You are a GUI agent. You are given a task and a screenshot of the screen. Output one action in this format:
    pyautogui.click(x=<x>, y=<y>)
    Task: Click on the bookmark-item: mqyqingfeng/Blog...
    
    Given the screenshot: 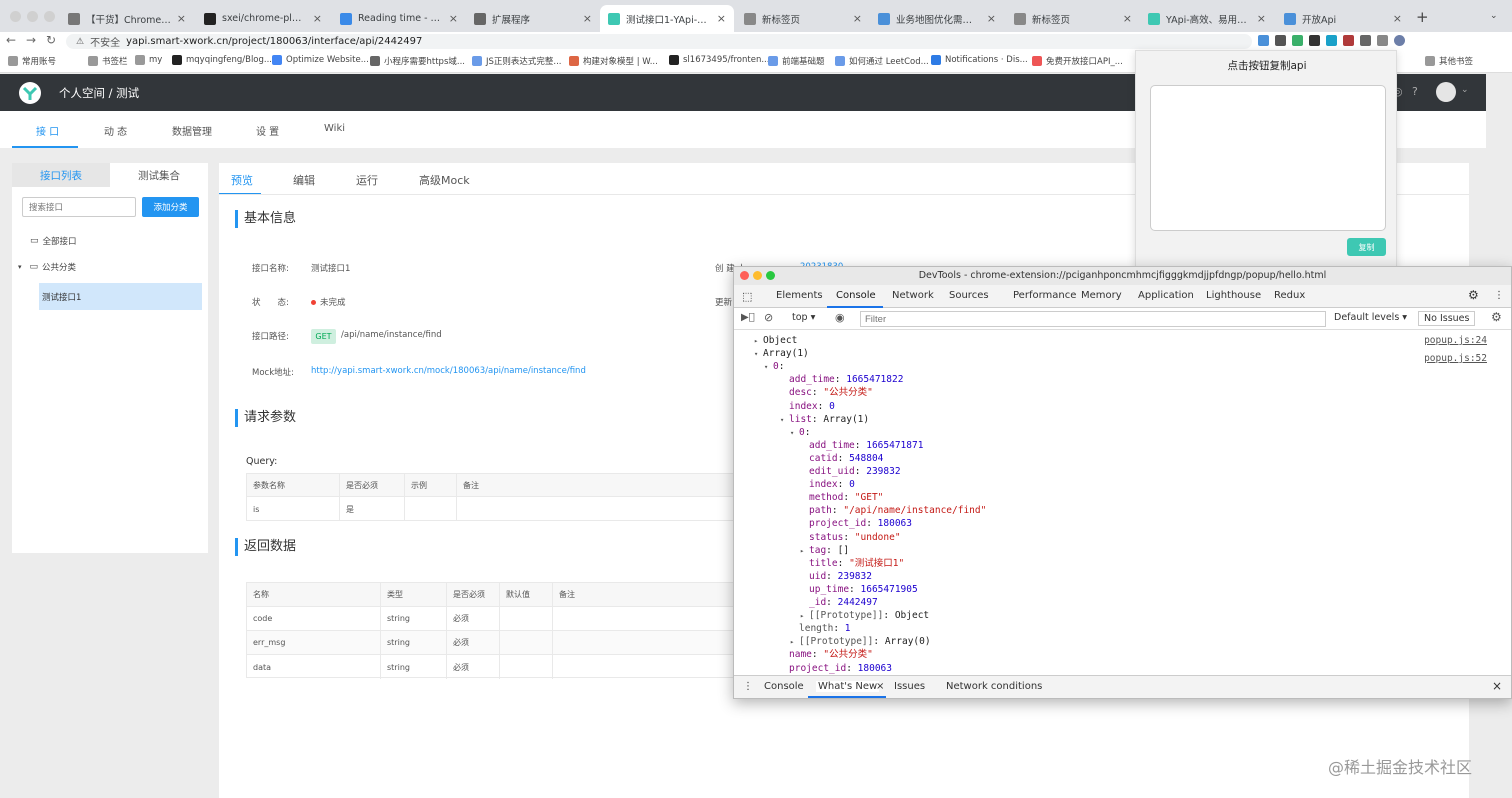 What is the action you would take?
    pyautogui.click(x=222, y=60)
    